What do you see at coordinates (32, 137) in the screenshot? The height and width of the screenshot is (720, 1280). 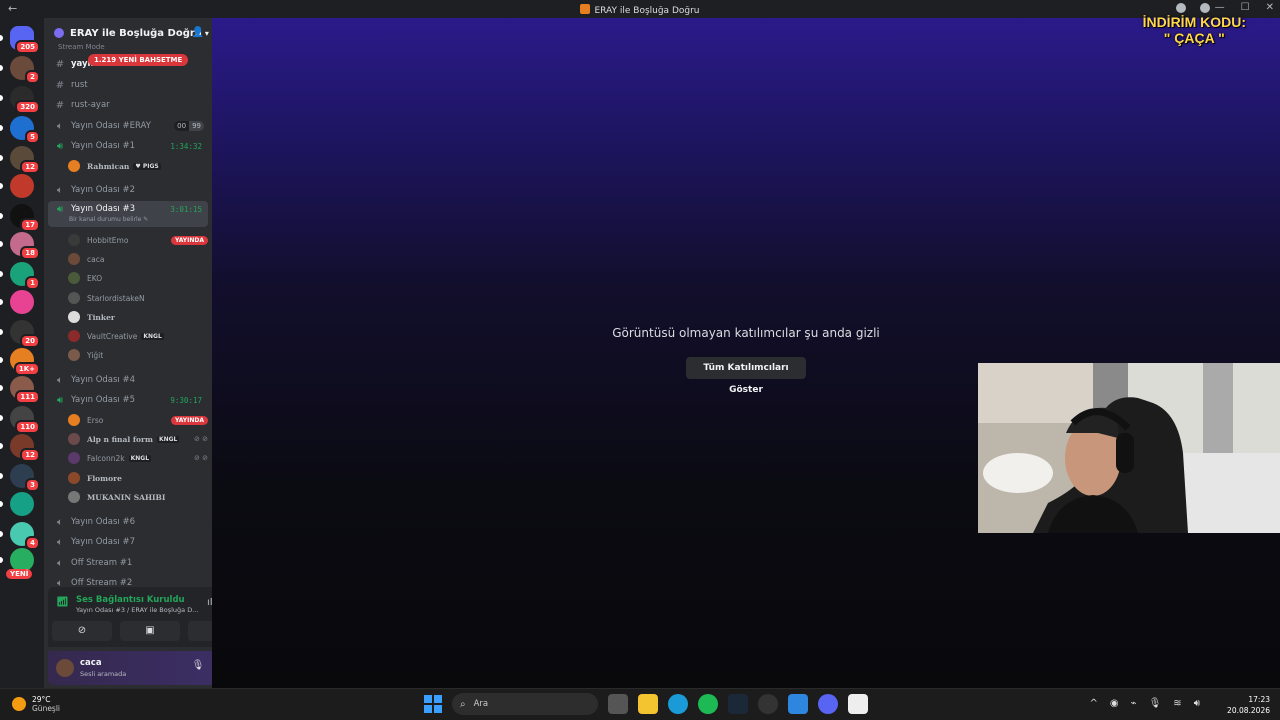 I see `unread-badge: 5` at bounding box center [32, 137].